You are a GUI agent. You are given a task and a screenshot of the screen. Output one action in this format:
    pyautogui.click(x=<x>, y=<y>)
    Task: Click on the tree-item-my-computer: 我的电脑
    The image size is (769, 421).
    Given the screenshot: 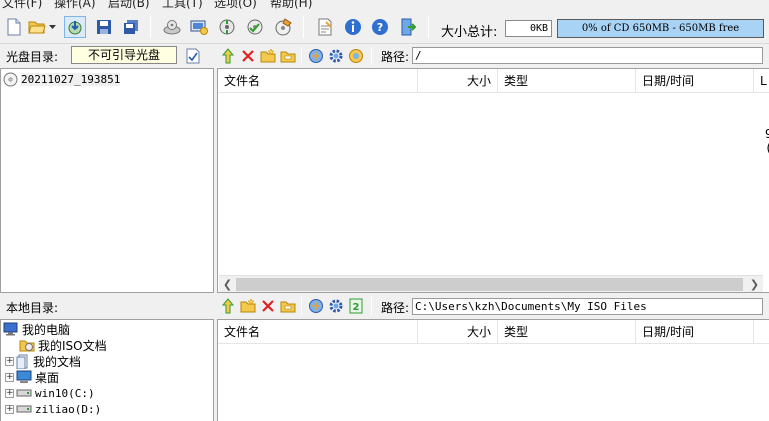 What is the action you would take?
    pyautogui.click(x=36, y=329)
    